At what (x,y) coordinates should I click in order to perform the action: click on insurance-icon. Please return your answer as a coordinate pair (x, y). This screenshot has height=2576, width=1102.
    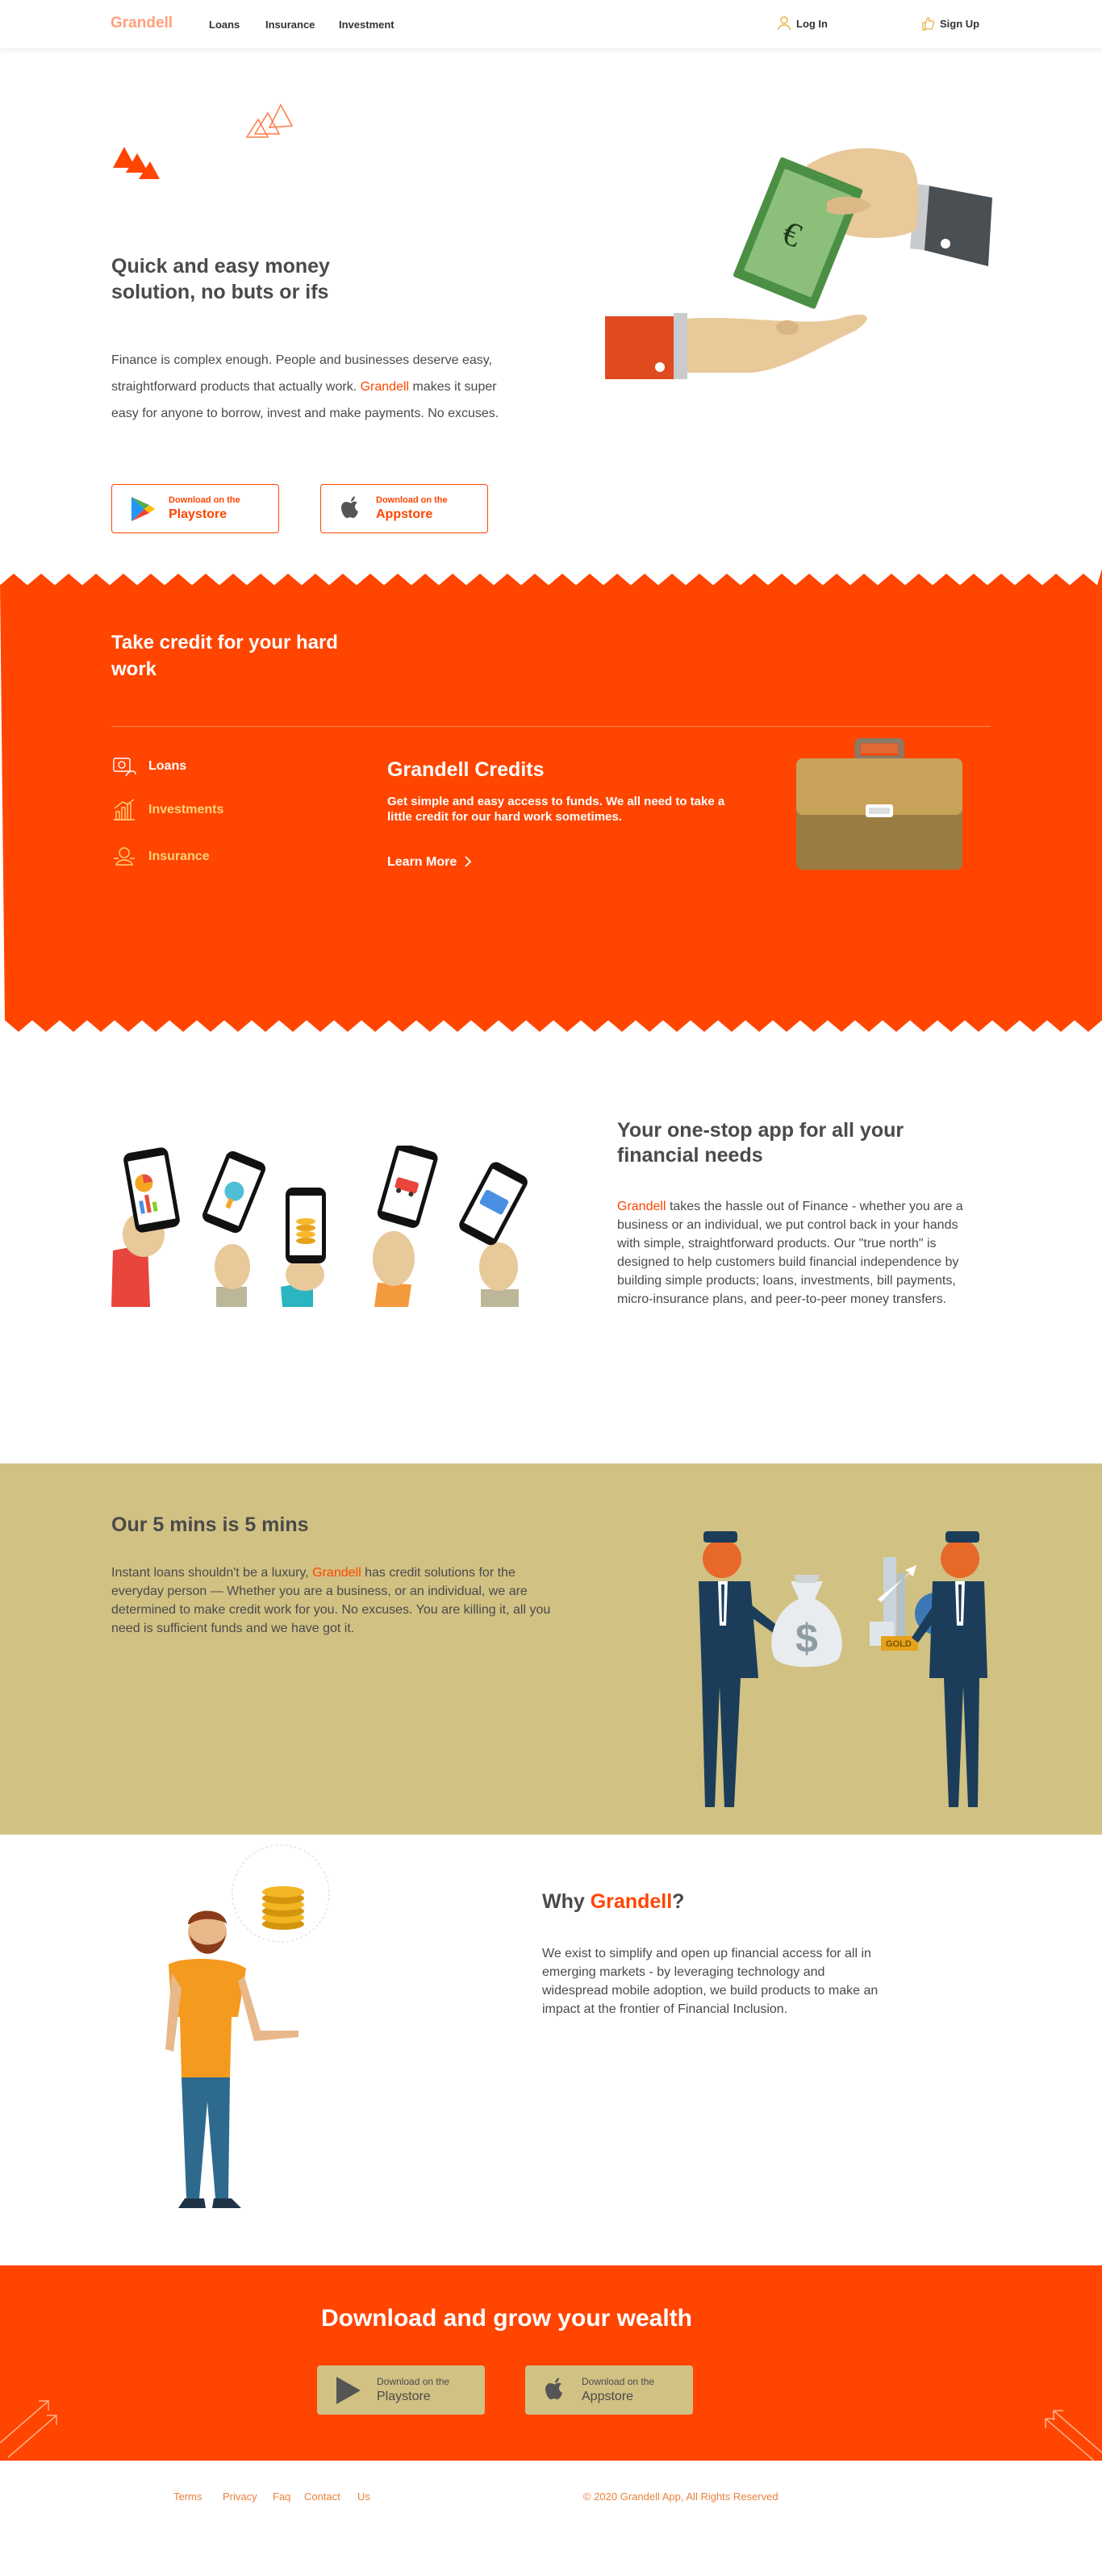
    Looking at the image, I should click on (124, 857).